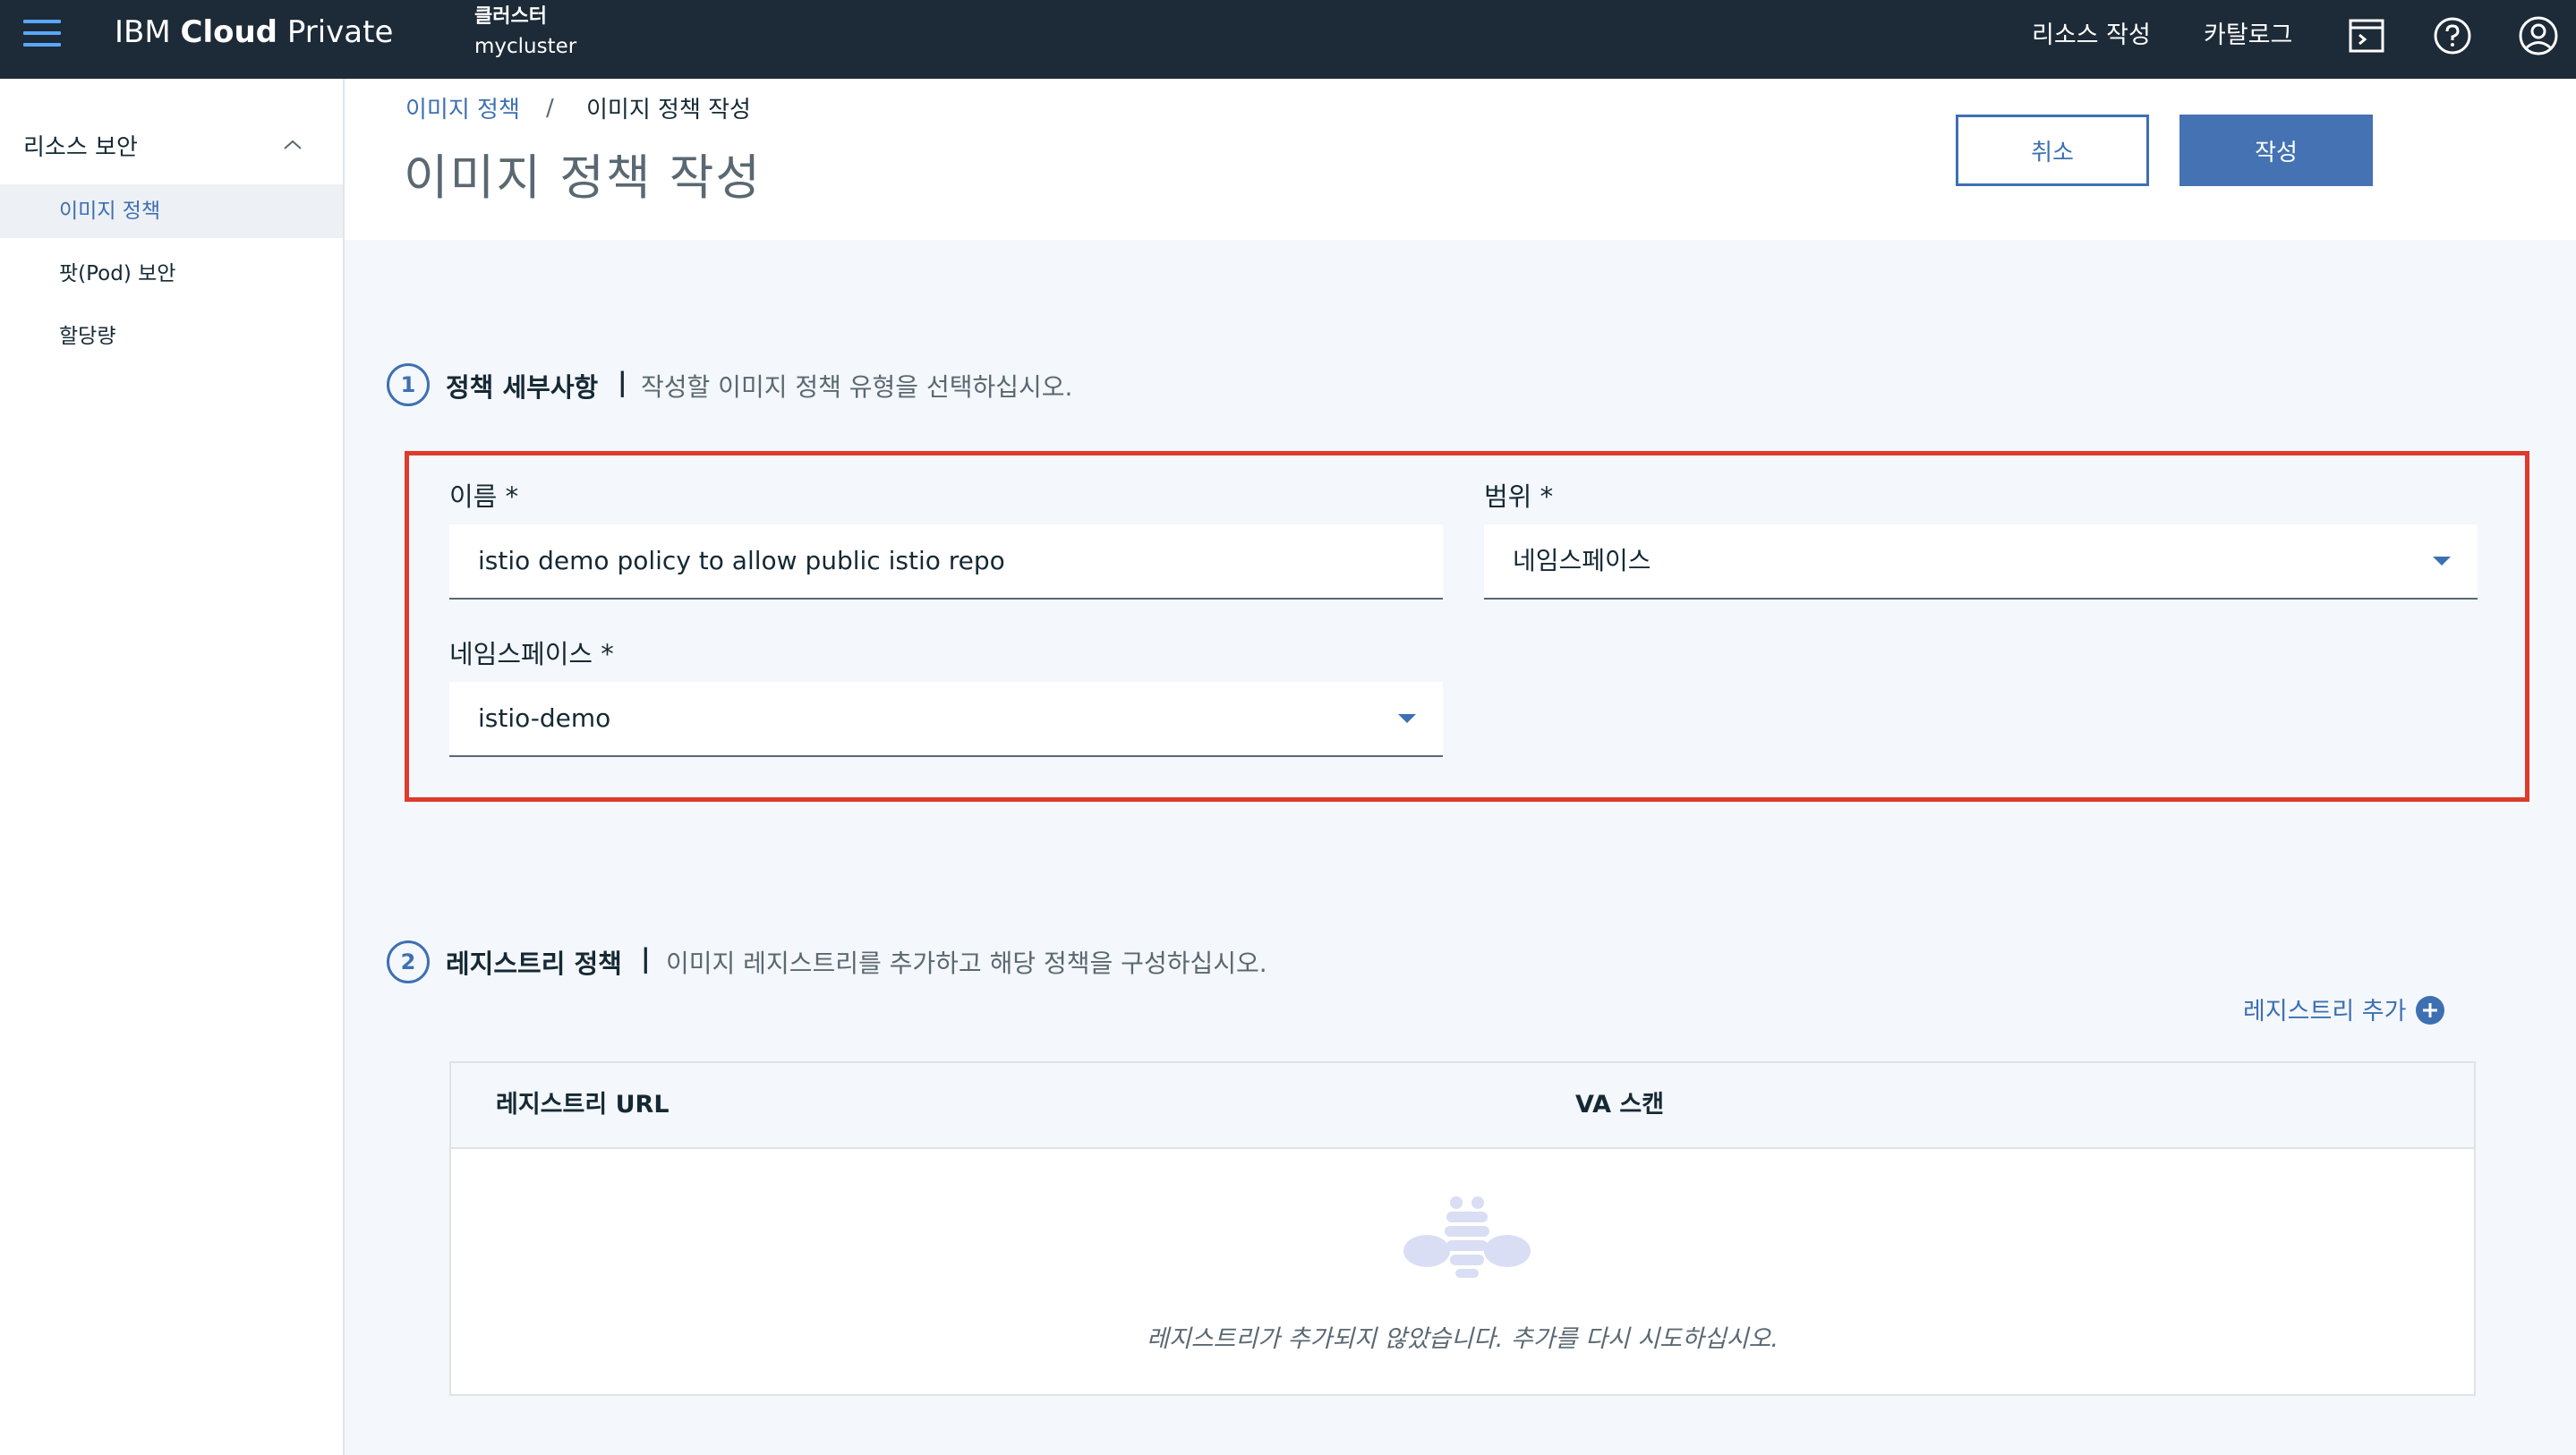  Describe the element at coordinates (2276, 150) in the screenshot. I see `create-button: 작성` at that location.